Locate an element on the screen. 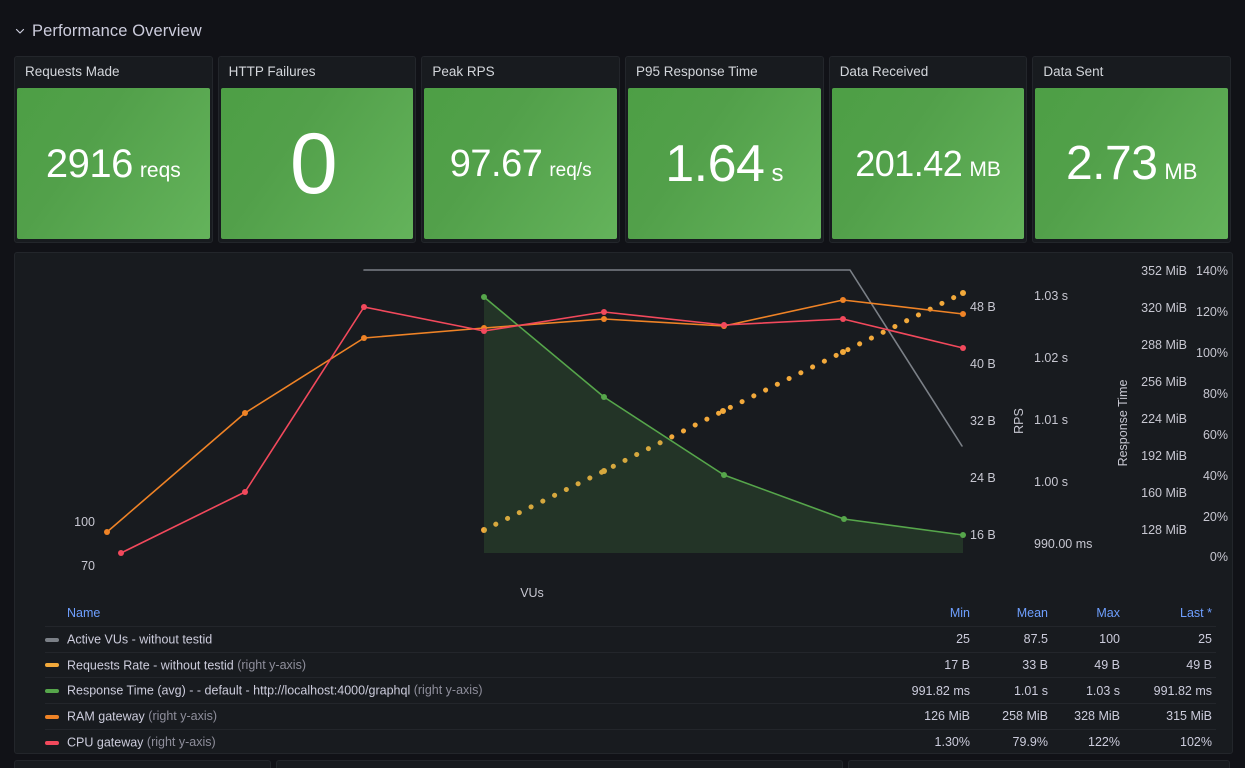 The width and height of the screenshot is (1245, 768). panel-placeholder-left is located at coordinates (142, 764).